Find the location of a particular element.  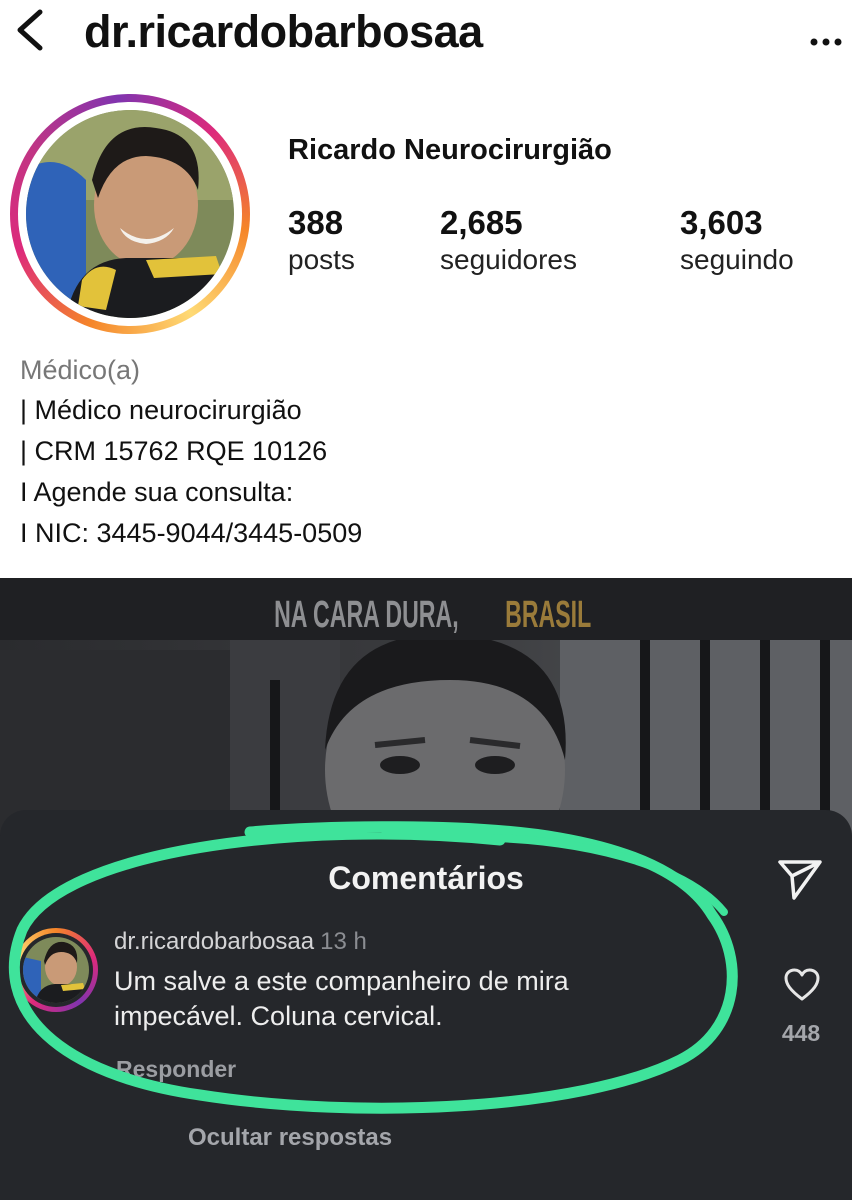

profile-avatar is located at coordinates (130, 214).